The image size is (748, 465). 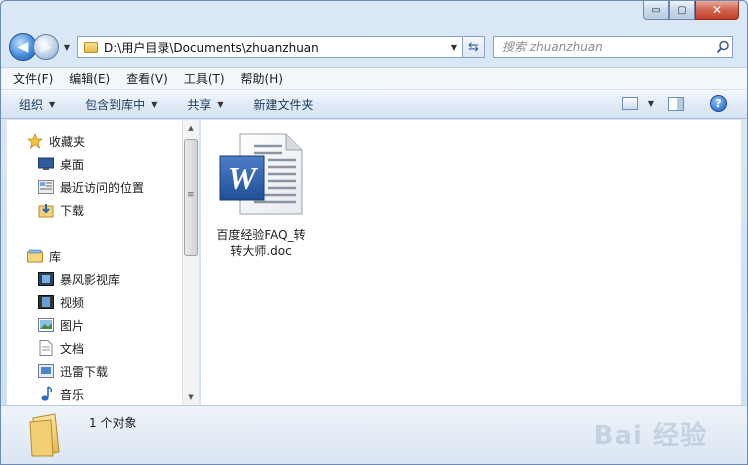 What do you see at coordinates (46, 325) in the screenshot?
I see `picture-icon` at bounding box center [46, 325].